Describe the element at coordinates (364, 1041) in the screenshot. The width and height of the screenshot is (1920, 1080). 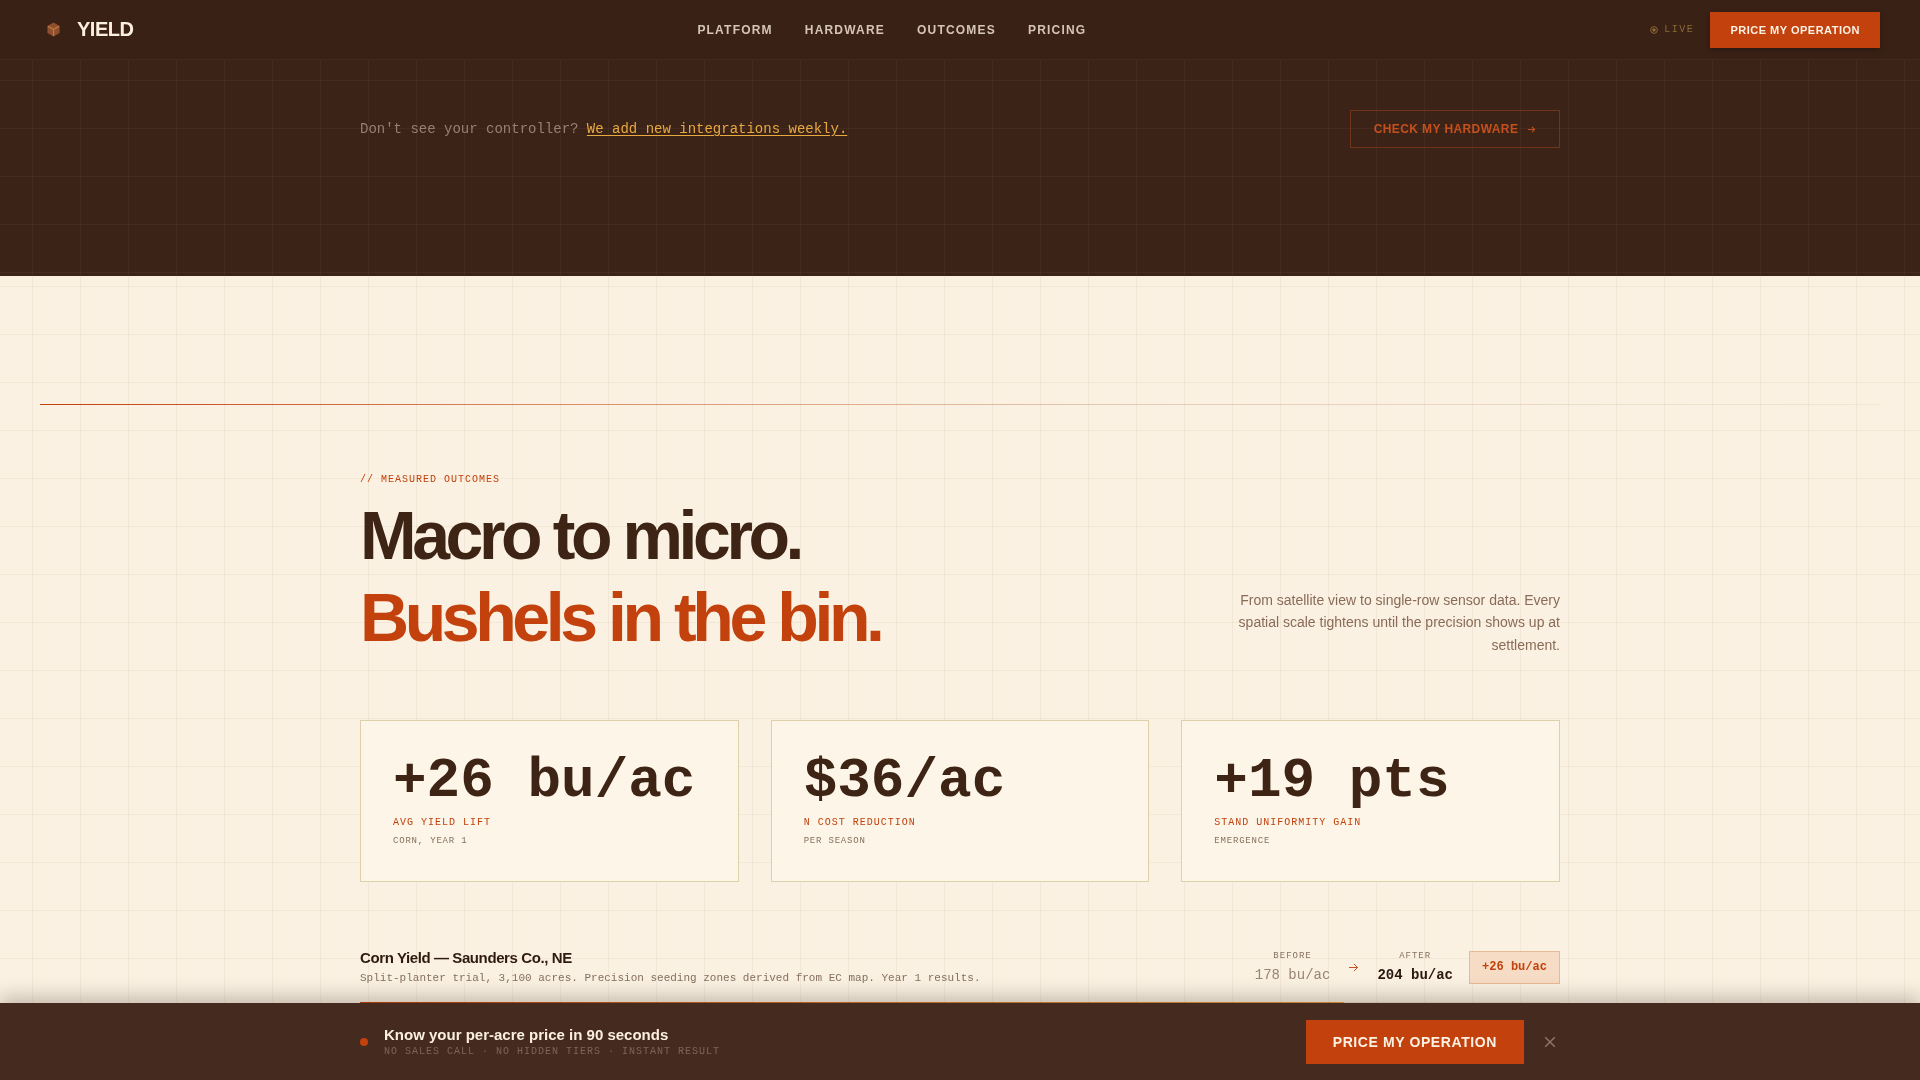
I see `status-dot-icon` at that location.